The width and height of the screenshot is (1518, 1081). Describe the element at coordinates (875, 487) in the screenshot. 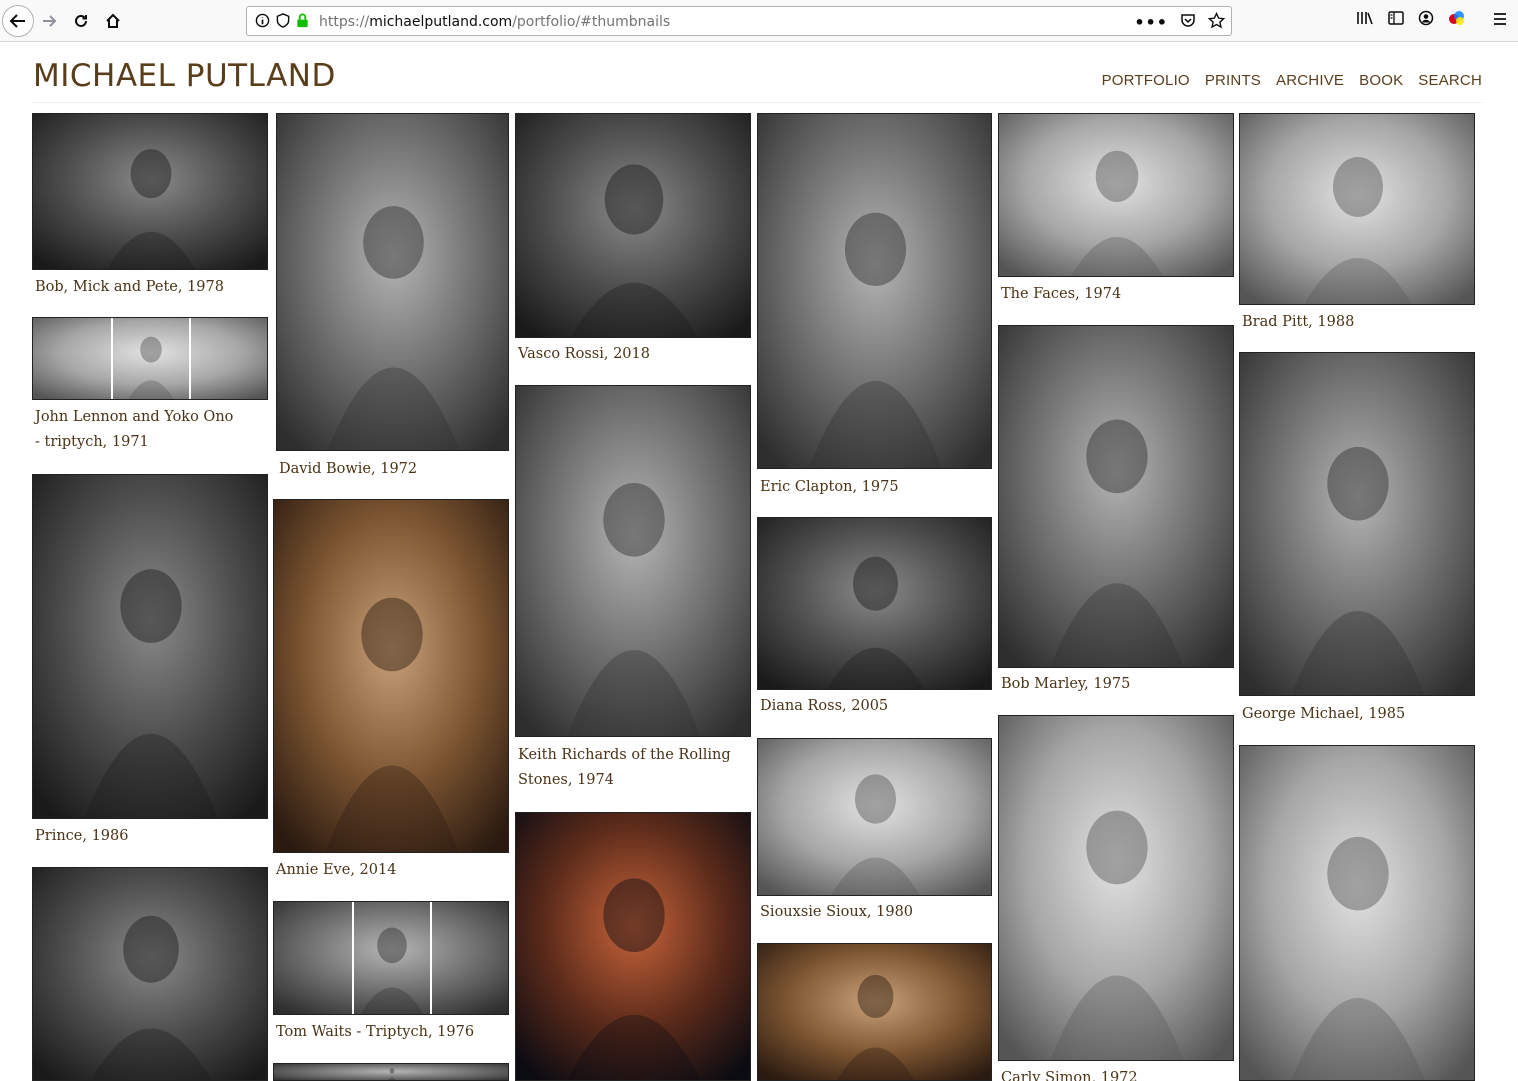

I see `thumbnail-caption: Eric Clapton, 1975` at that location.